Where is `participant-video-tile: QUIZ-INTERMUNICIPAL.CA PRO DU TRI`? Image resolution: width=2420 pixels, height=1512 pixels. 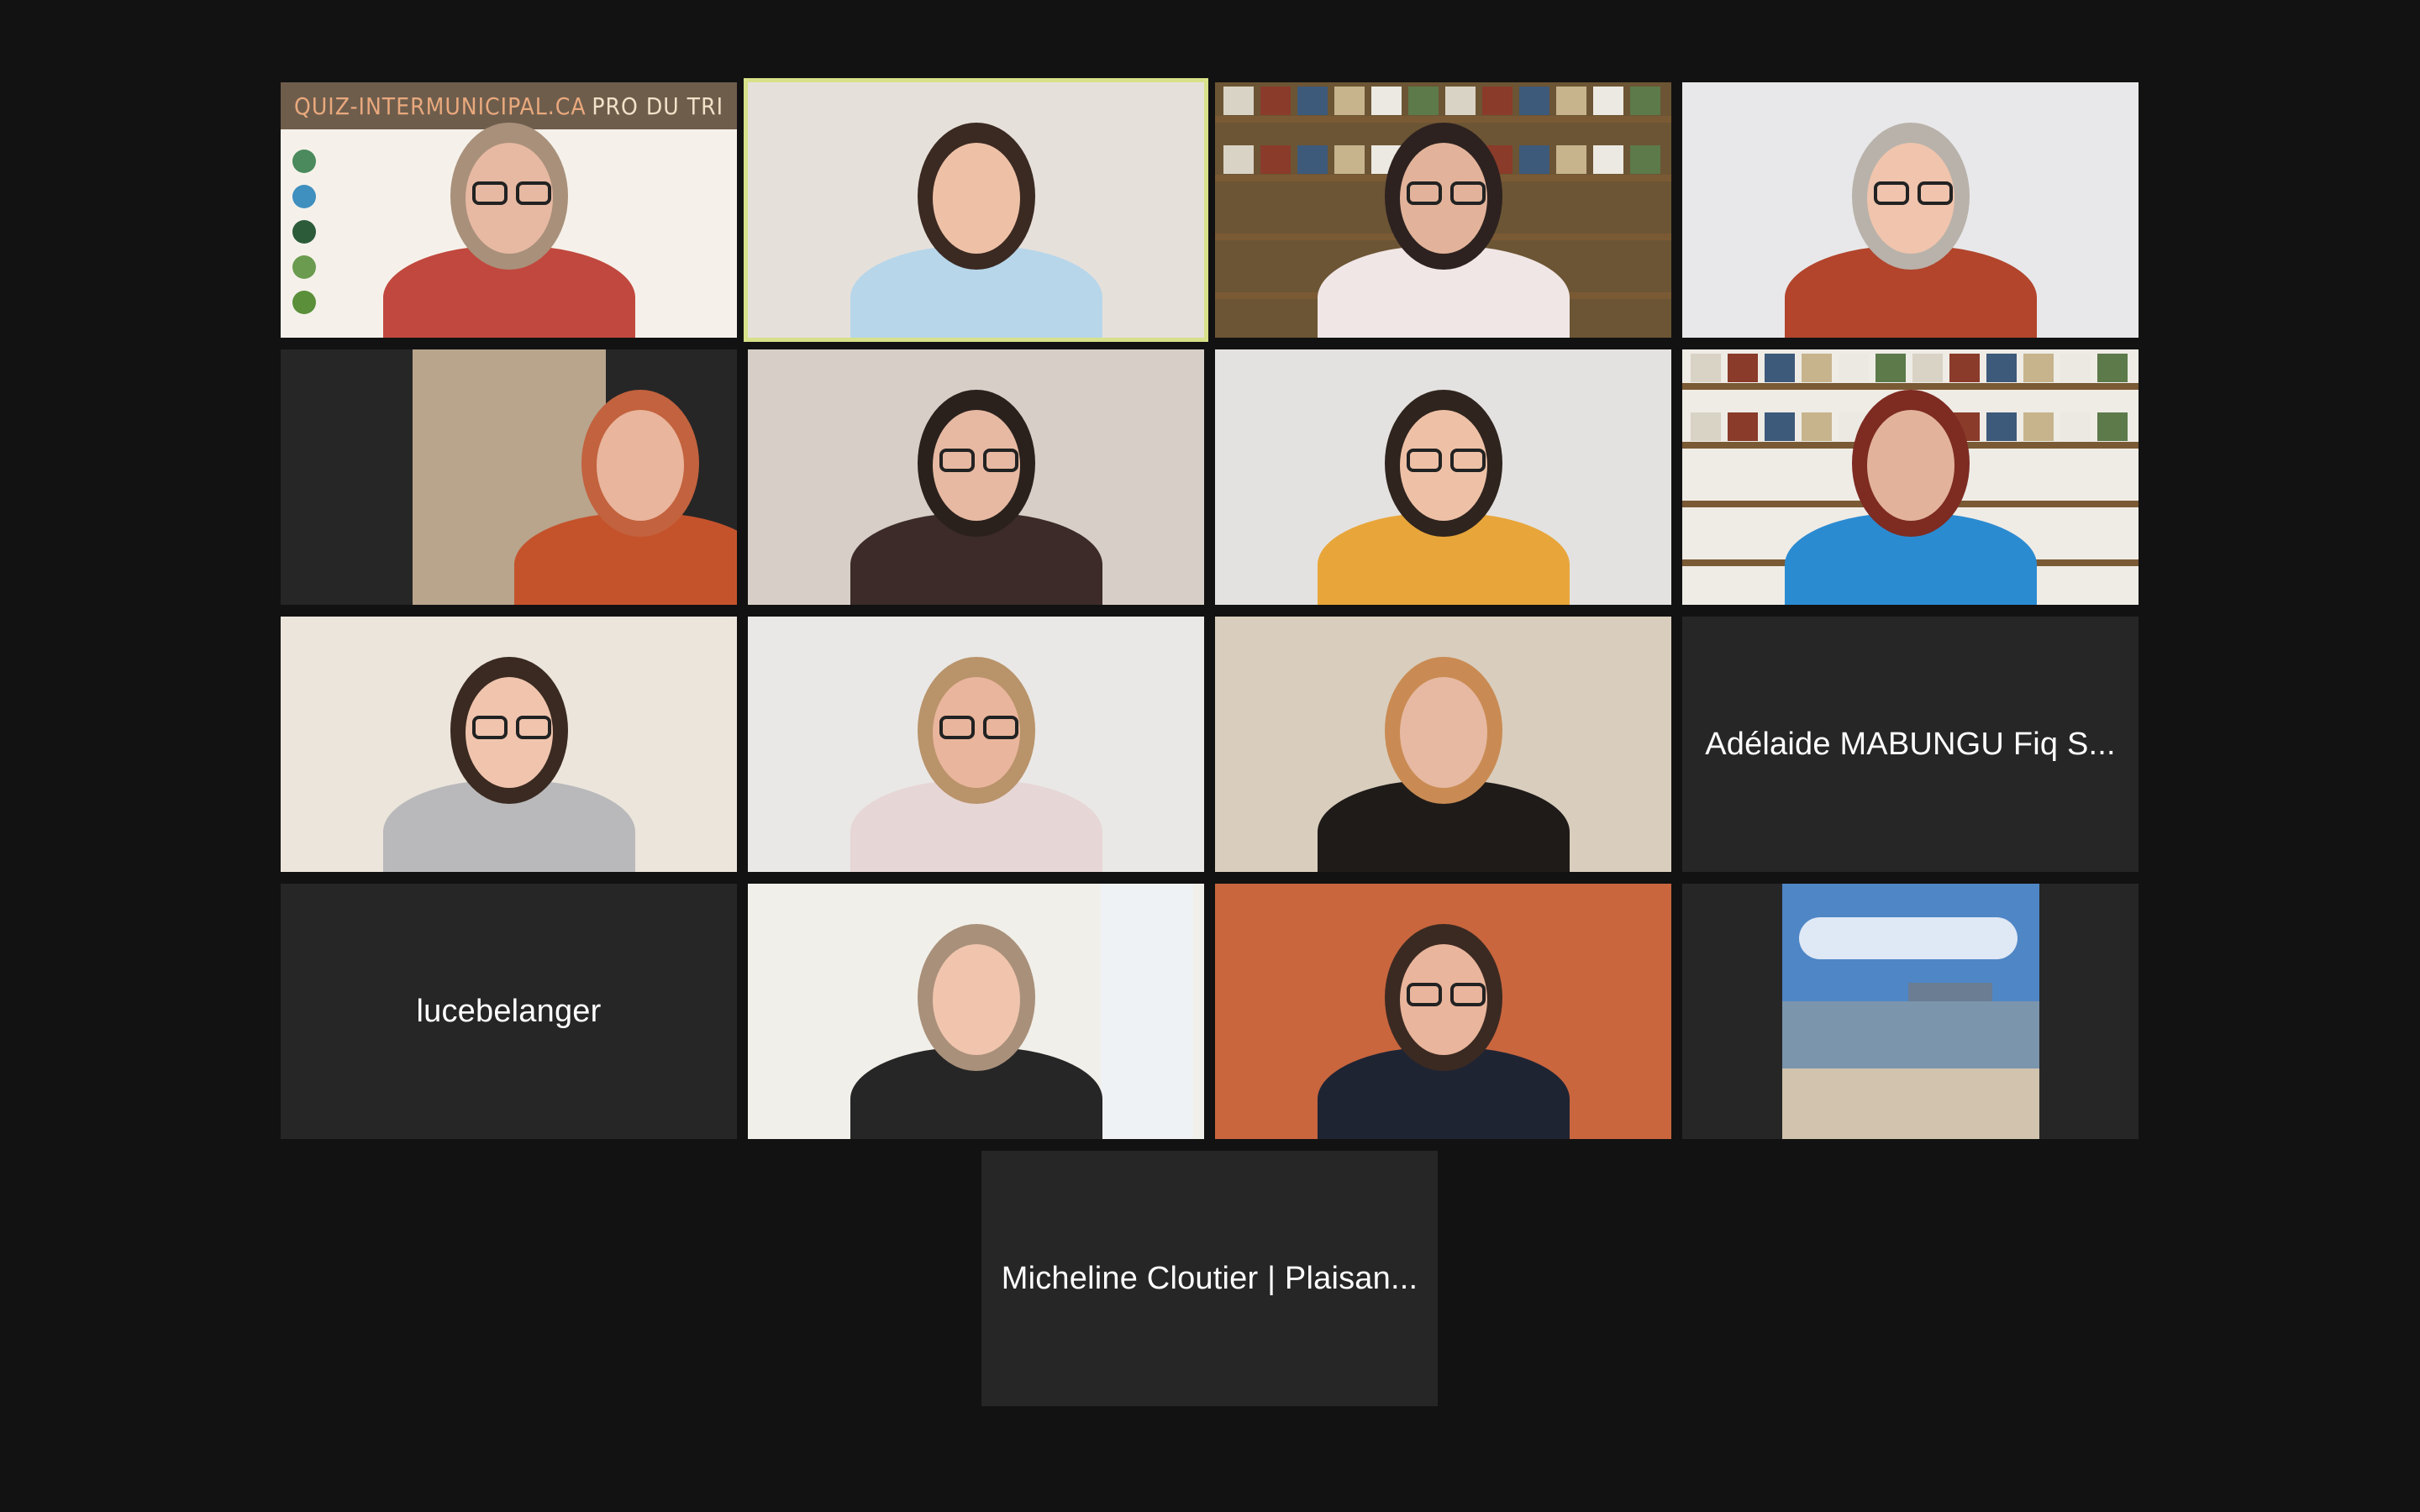 participant-video-tile: QUIZ-INTERMUNICIPAL.CA PRO DU TRI is located at coordinates (509, 210).